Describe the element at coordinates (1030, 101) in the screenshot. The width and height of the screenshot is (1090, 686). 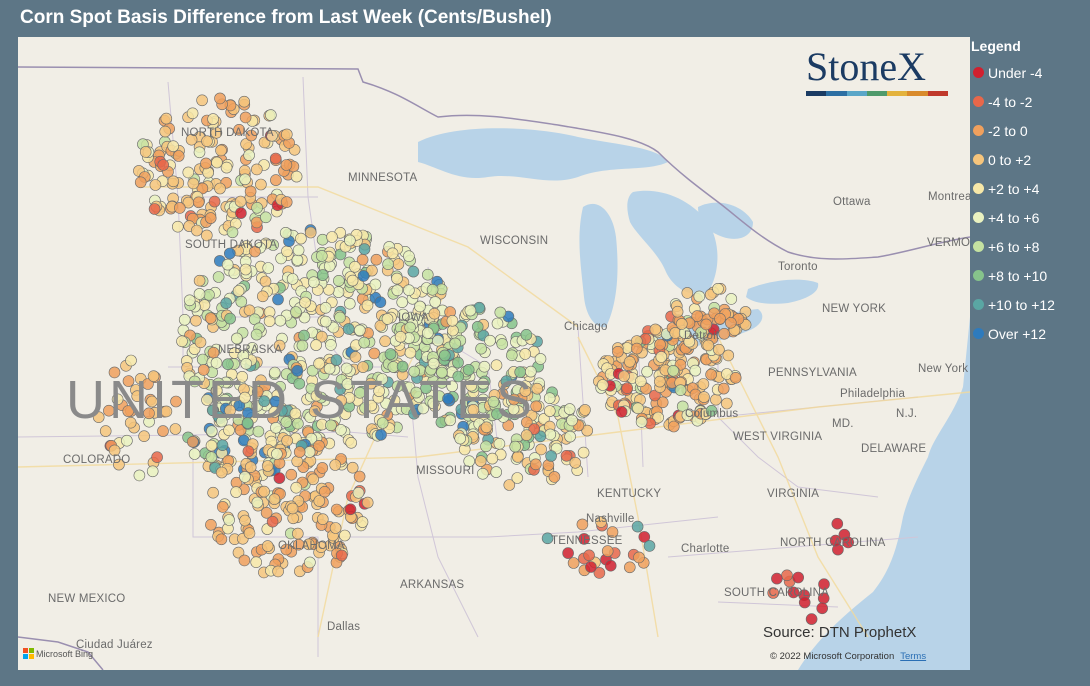
I see `legend-item: -4 to -2` at that location.